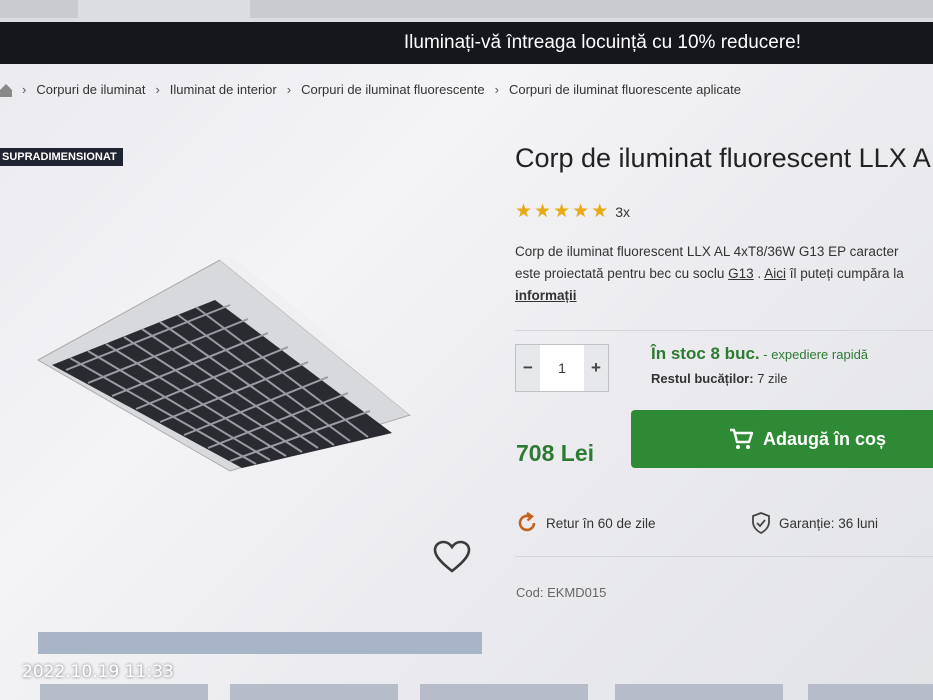 The width and height of the screenshot is (933, 700). I want to click on decrease-button: −, so click(528, 368).